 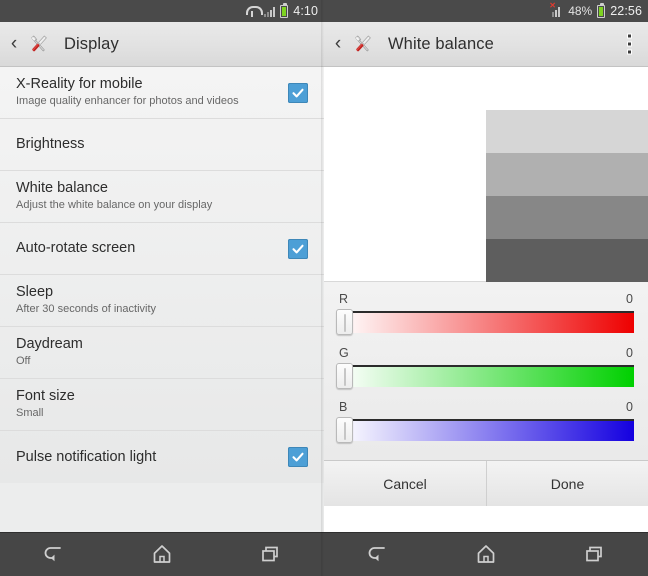 What do you see at coordinates (626, 11) in the screenshot?
I see `status-bar-clock: 22:56` at bounding box center [626, 11].